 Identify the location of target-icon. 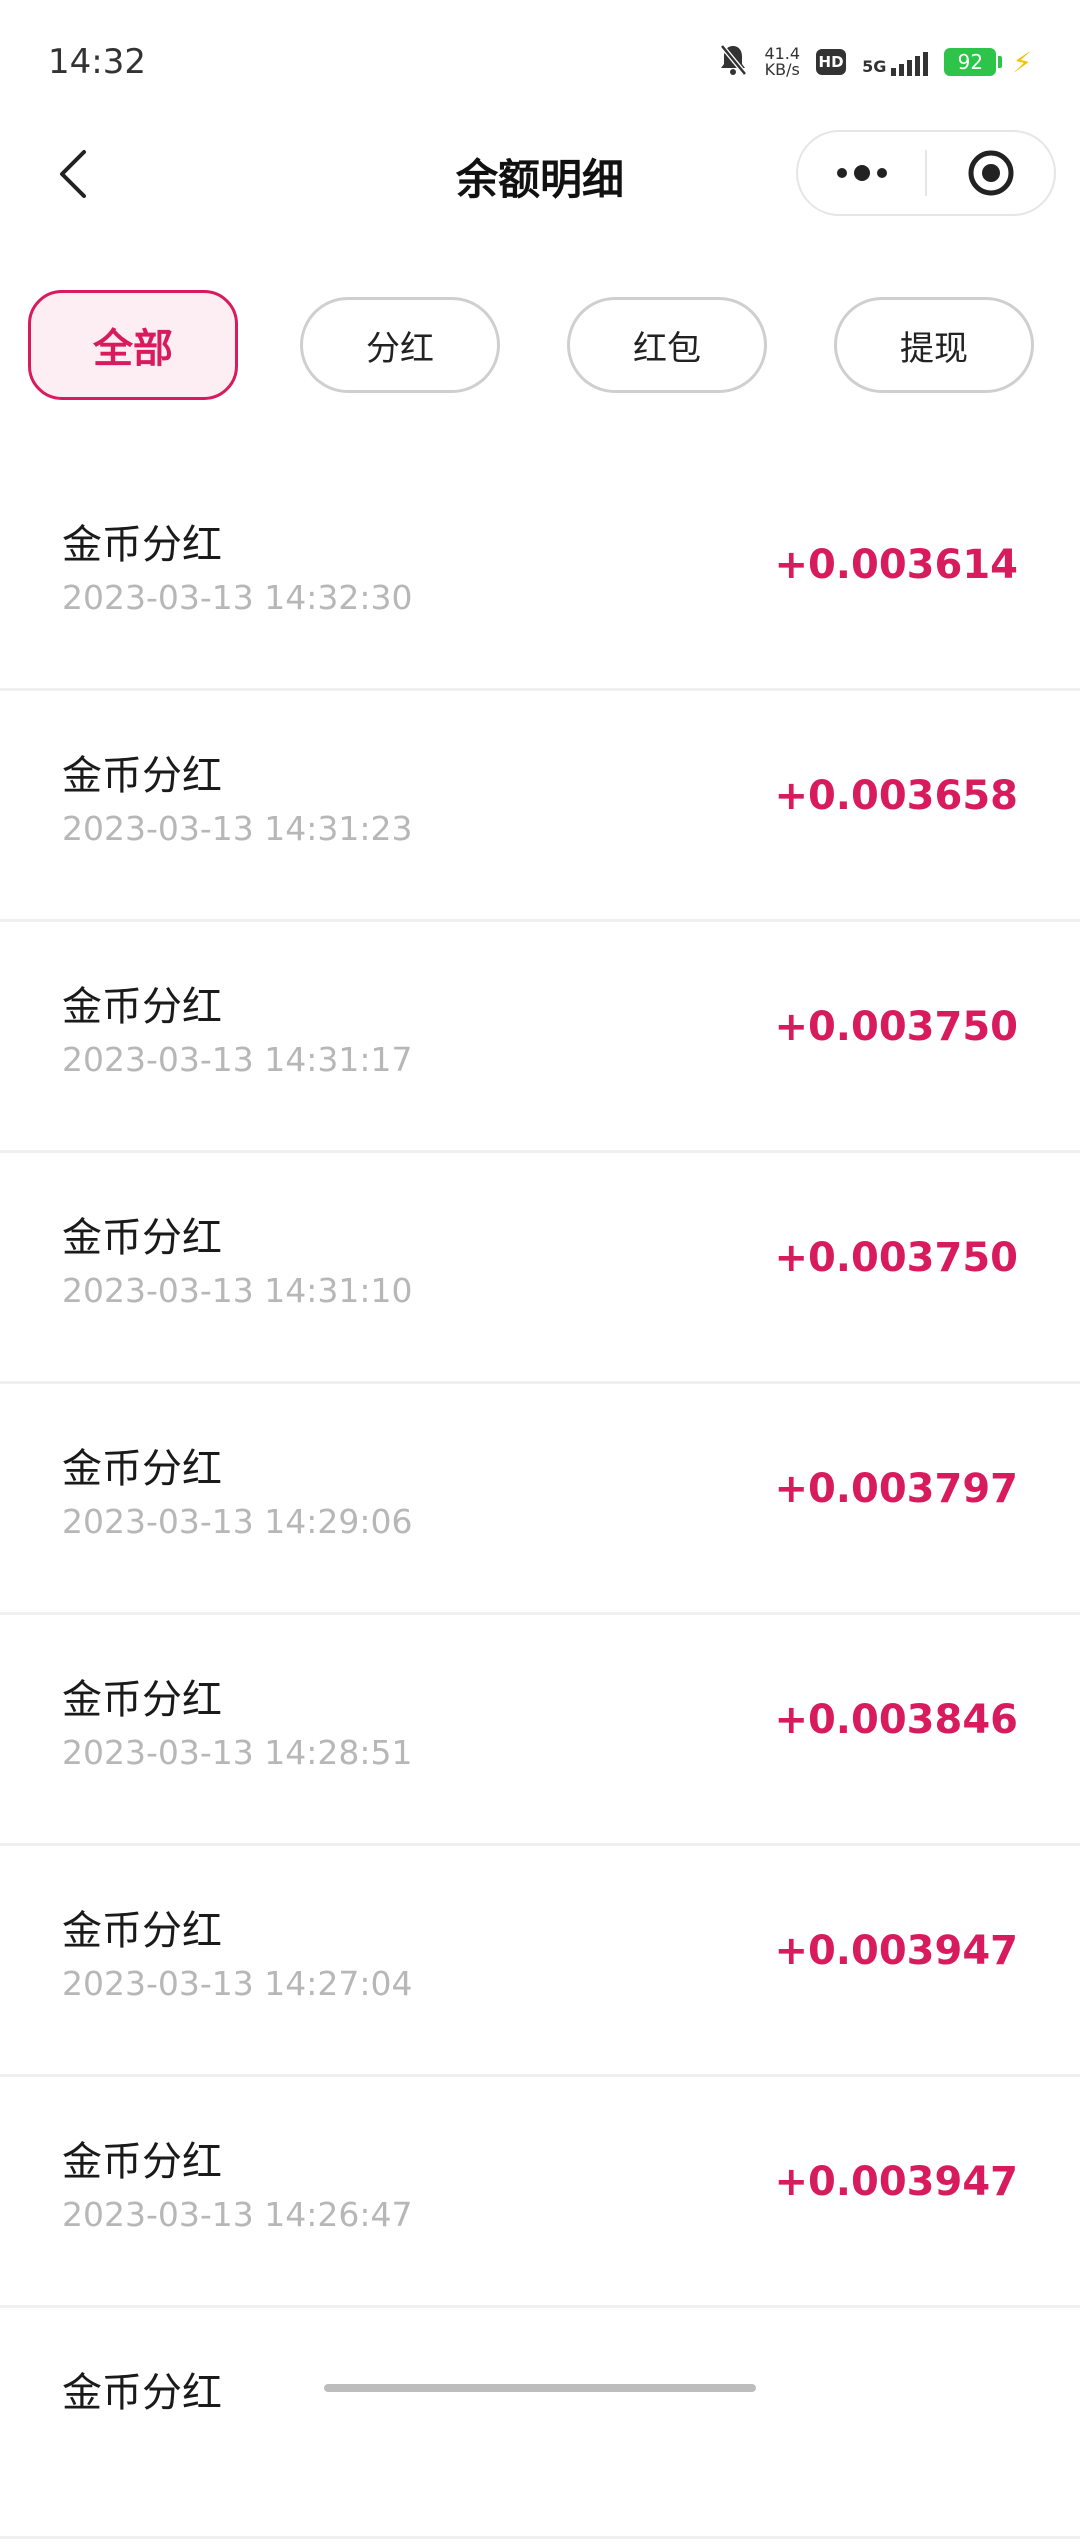
(990, 173).